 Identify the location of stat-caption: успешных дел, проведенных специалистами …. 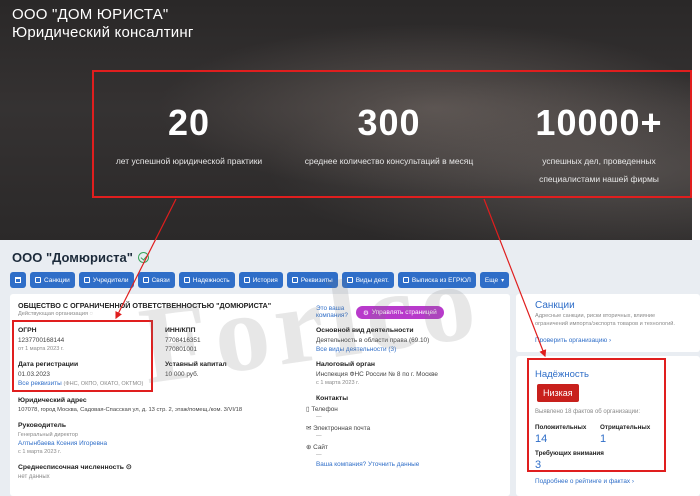
(599, 170).